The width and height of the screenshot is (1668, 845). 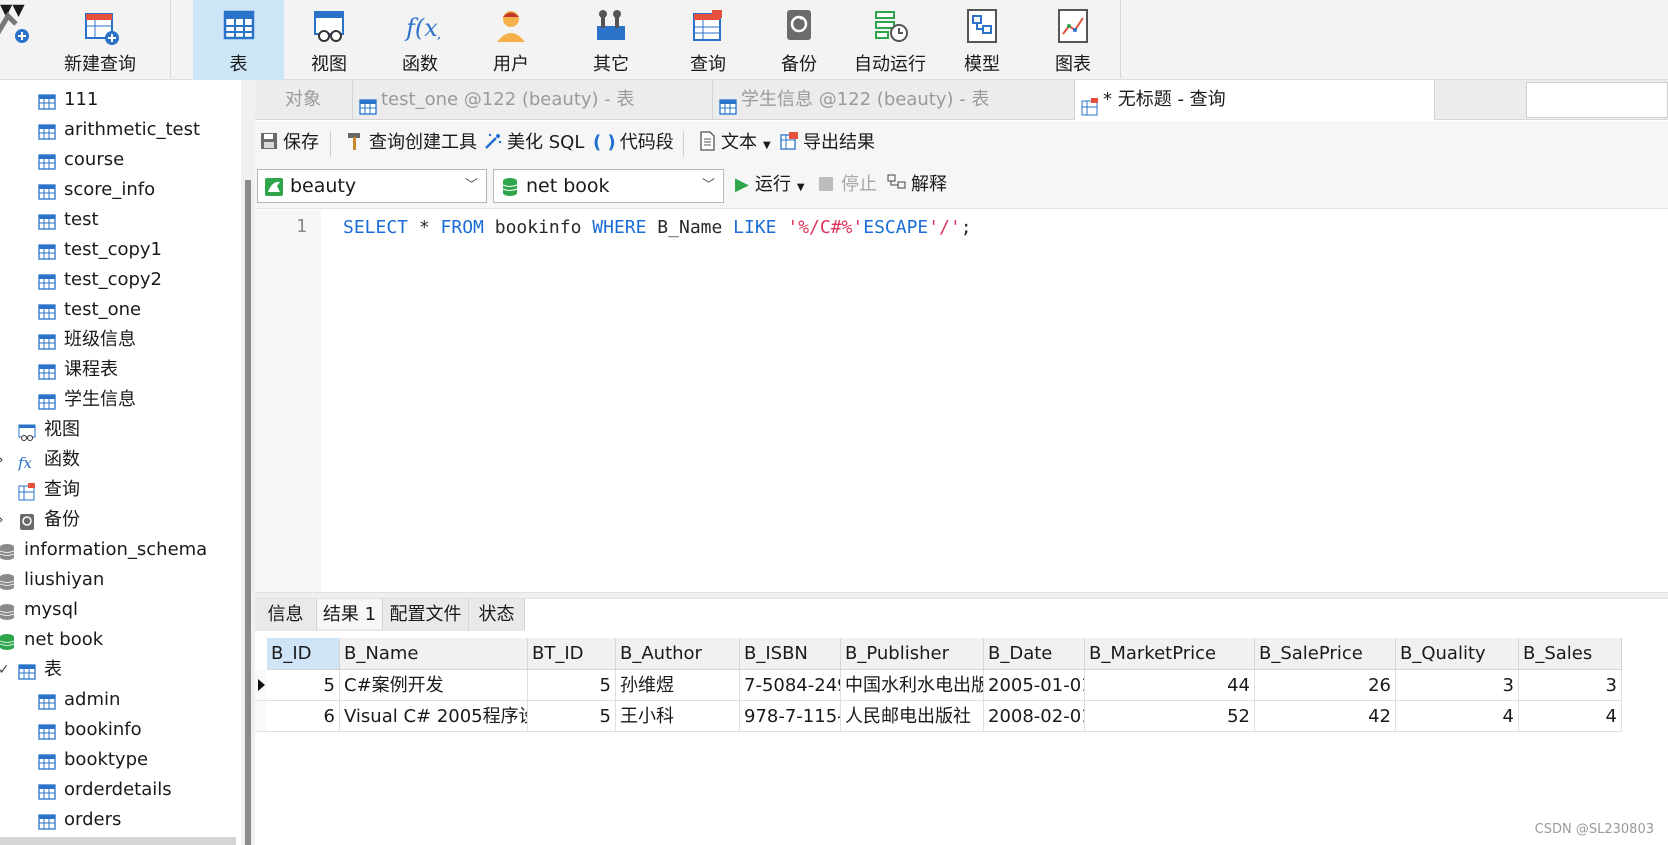 I want to click on tree-item-database: mysql, so click(x=118, y=610).